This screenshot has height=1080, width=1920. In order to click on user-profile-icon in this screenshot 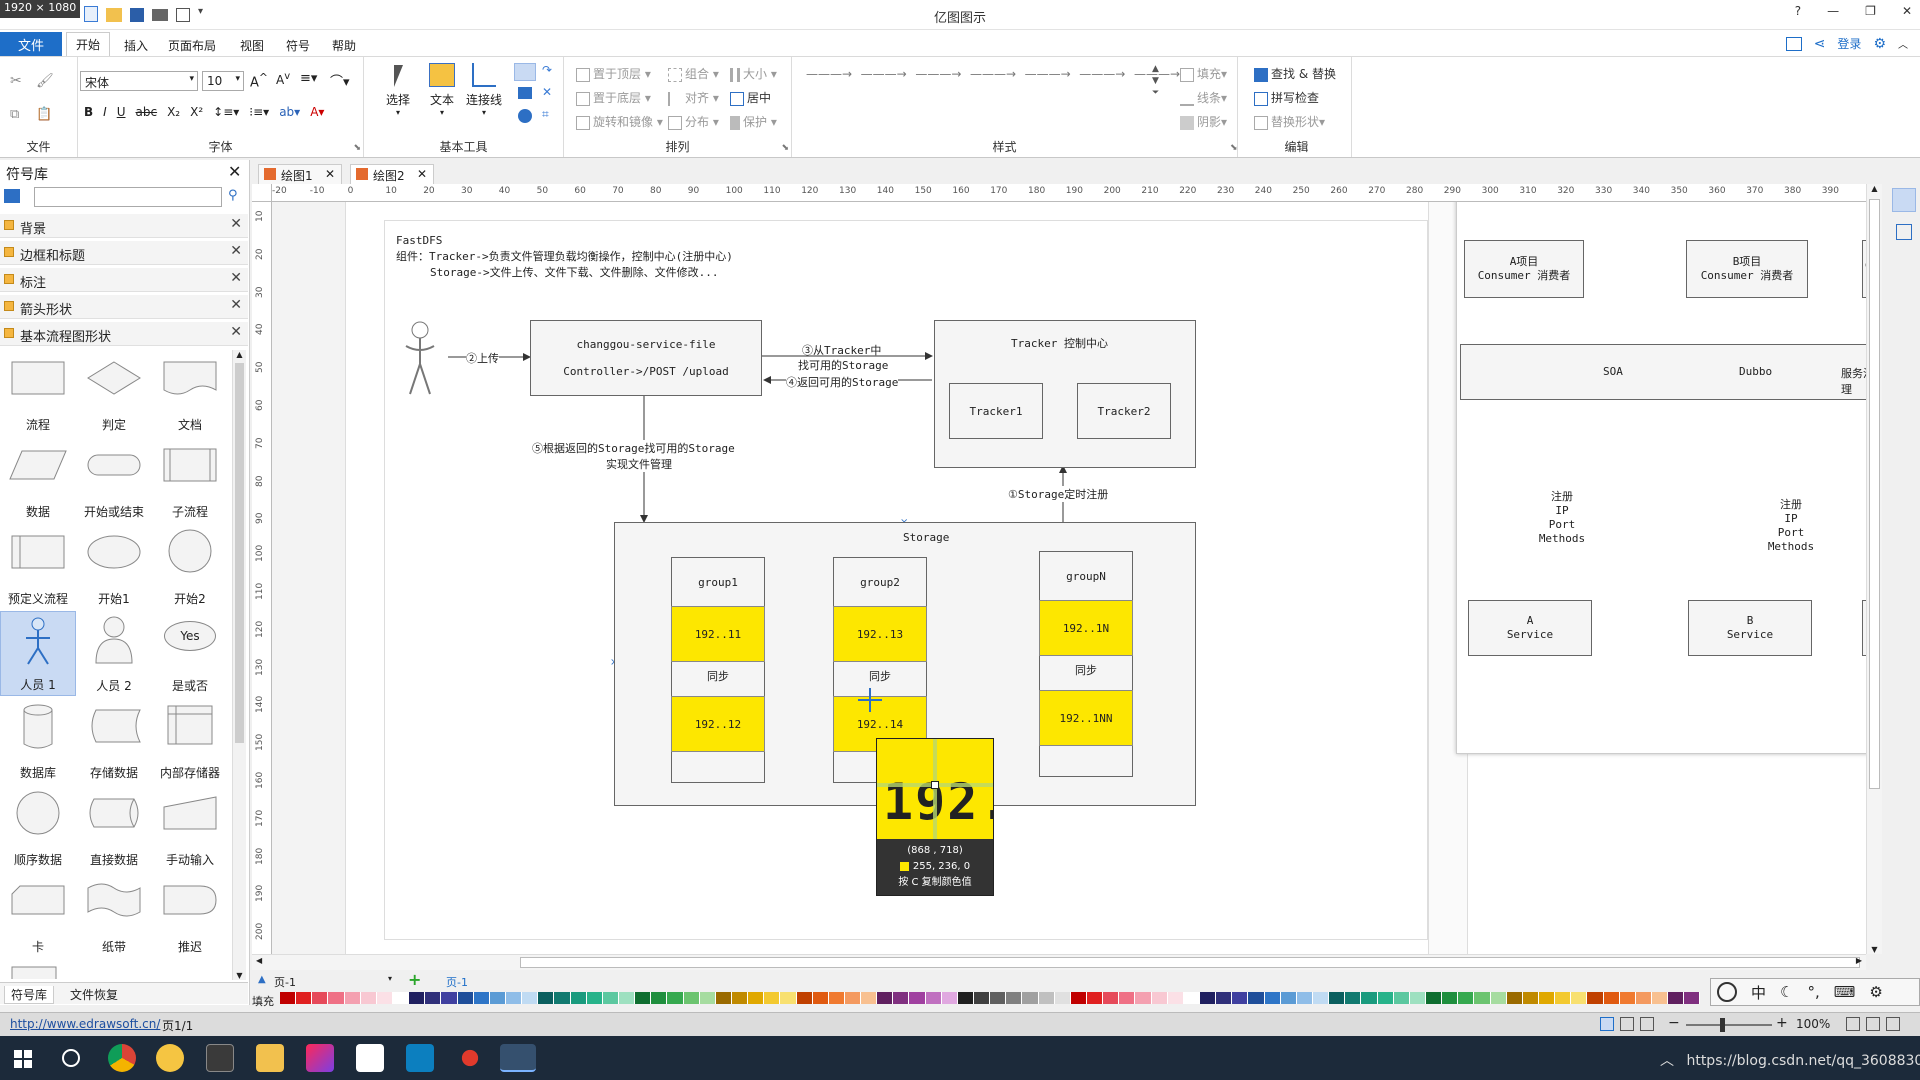, I will do `click(1904, 200)`.